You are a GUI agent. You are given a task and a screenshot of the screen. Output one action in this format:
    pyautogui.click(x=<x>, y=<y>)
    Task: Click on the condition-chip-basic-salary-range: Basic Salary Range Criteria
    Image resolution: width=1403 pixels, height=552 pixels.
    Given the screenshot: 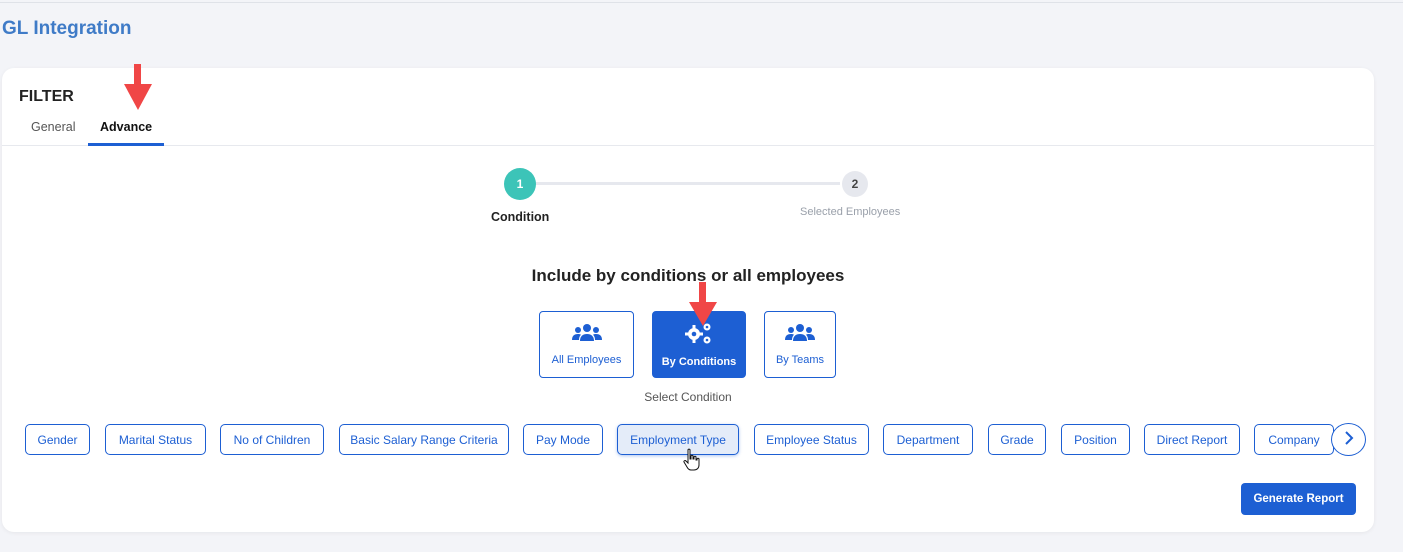 What is the action you would take?
    pyautogui.click(x=424, y=439)
    